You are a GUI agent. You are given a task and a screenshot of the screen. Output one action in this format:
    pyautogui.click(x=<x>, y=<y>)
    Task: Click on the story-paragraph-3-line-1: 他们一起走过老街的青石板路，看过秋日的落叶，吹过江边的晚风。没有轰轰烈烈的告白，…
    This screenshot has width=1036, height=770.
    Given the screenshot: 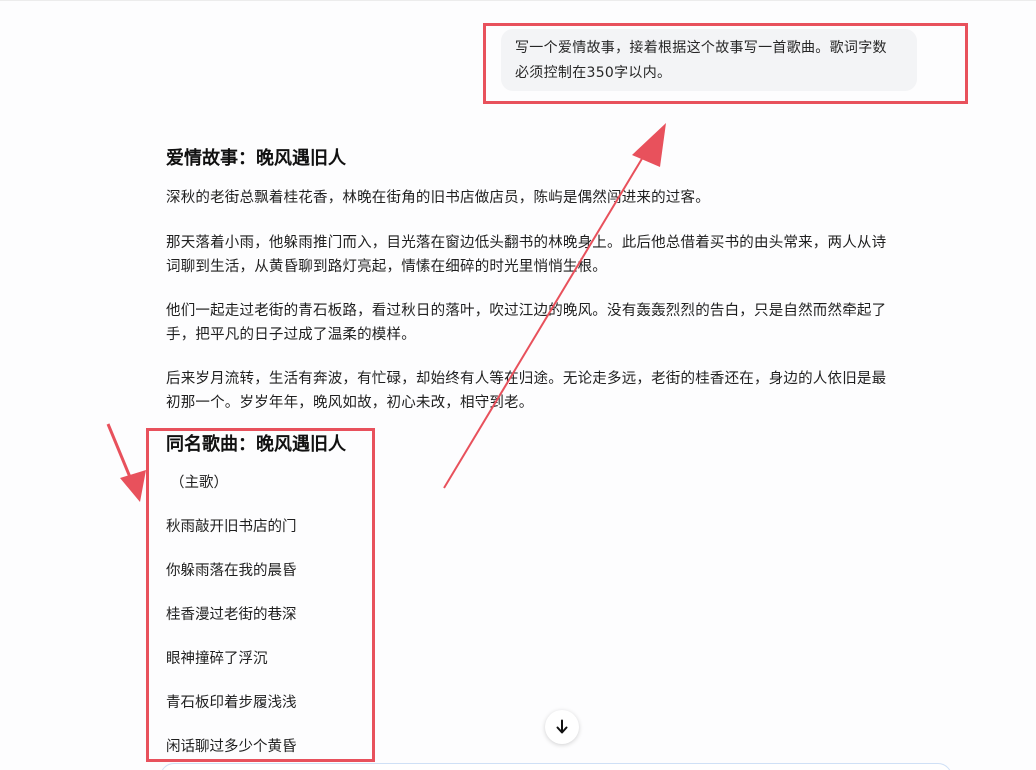 What is the action you would take?
    pyautogui.click(x=526, y=311)
    